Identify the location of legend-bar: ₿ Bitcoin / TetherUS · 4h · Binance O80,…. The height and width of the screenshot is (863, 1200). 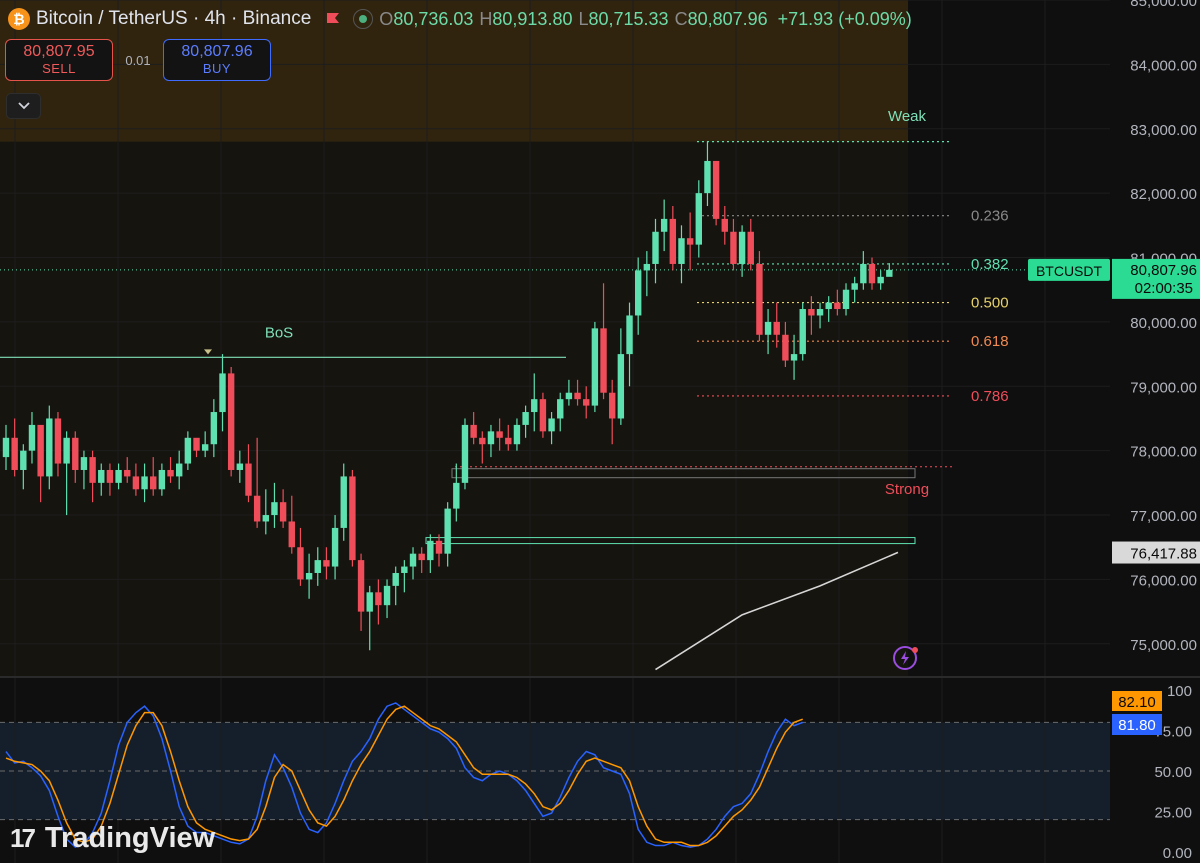
(456, 19).